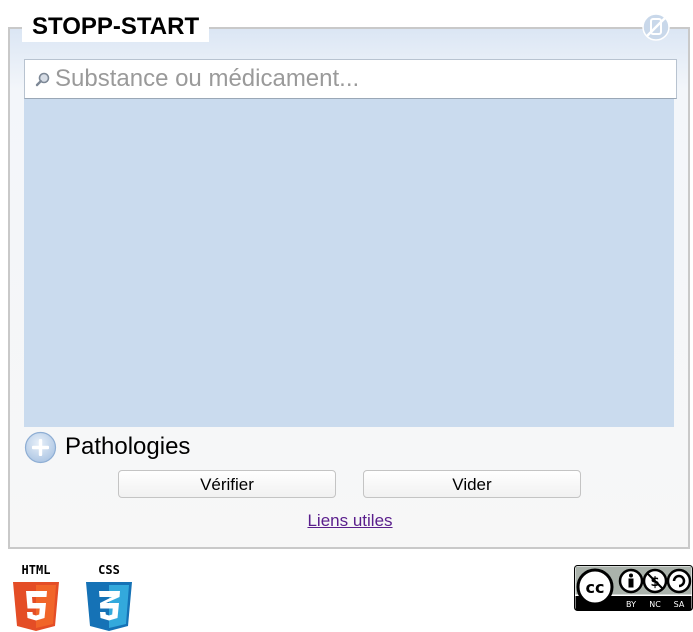  What do you see at coordinates (631, 604) in the screenshot?
I see `svg-text: BY` at bounding box center [631, 604].